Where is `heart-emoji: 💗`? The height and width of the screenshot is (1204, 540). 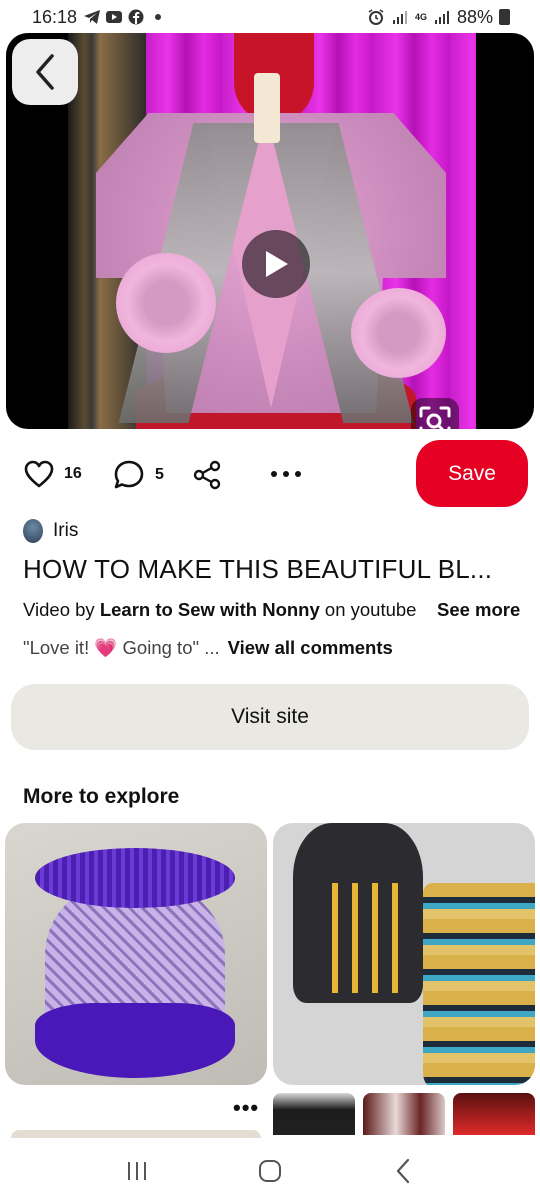
heart-emoji: 💗 is located at coordinates (106, 647).